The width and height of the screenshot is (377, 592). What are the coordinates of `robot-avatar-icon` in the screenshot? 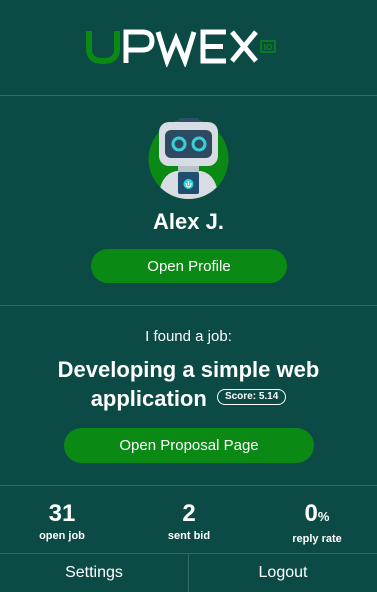 It's located at (188, 158).